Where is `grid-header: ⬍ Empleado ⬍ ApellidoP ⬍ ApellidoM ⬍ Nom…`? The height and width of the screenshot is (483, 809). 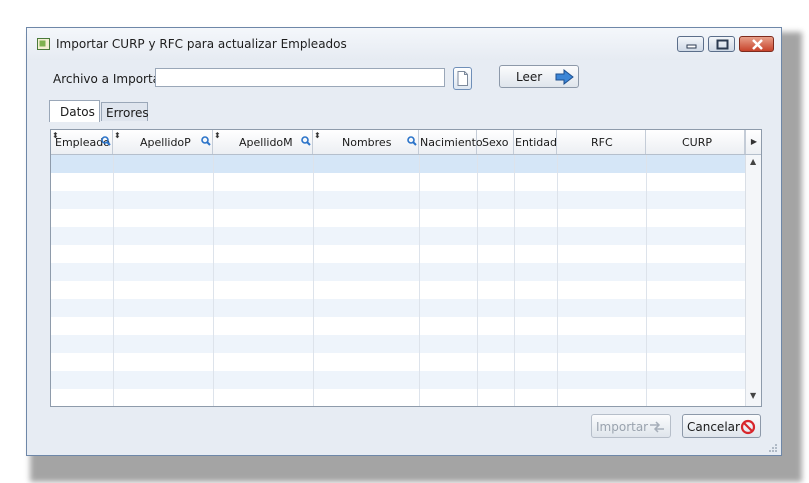
grid-header: ⬍ Empleado ⬍ ApellidoP ⬍ ApellidoM ⬍ Nom… is located at coordinates (406, 142).